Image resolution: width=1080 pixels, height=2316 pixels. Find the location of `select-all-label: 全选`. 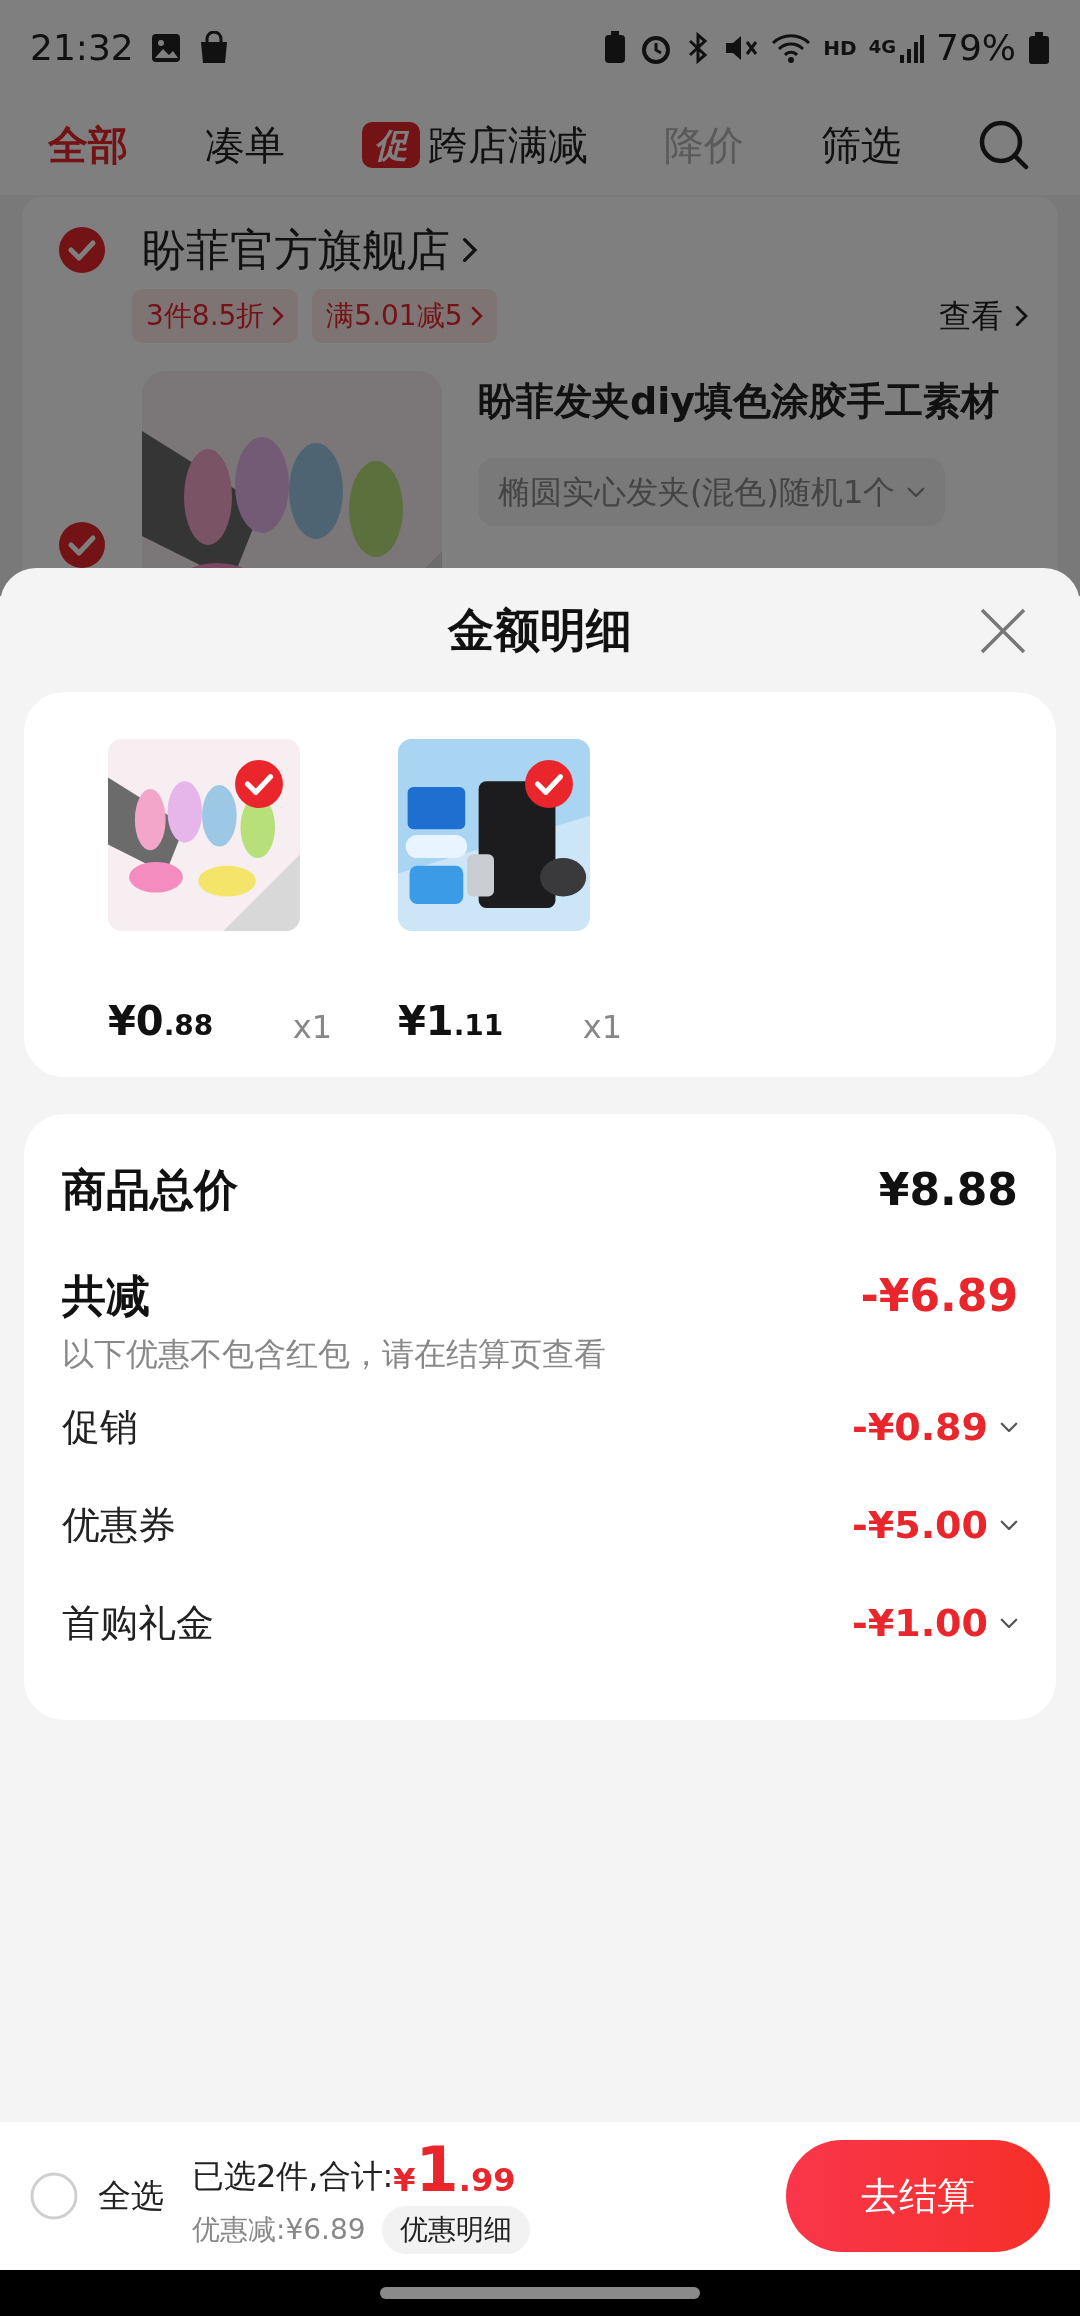

select-all-label: 全选 is located at coordinates (131, 2196).